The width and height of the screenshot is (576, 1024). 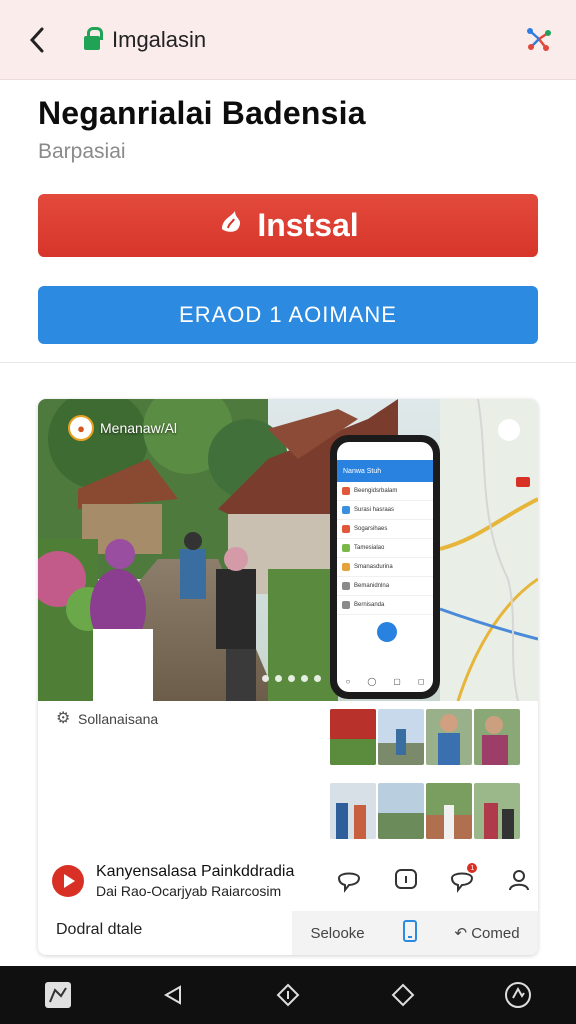 I want to click on phone-row-label: Sogarsihaes, so click(x=371, y=529).